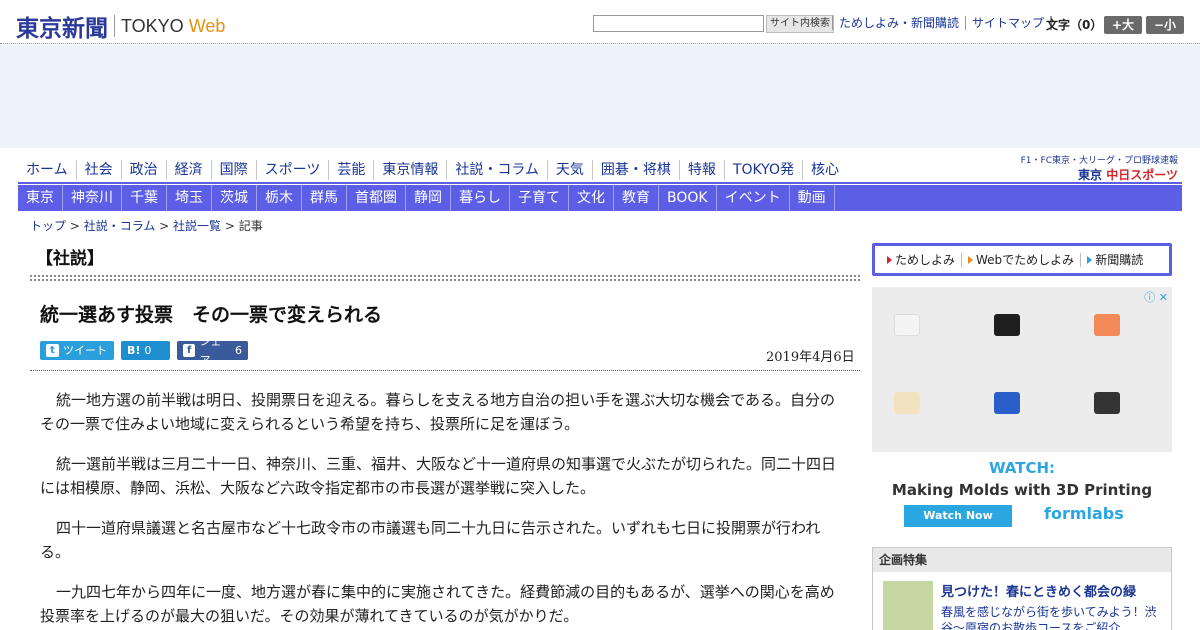 The width and height of the screenshot is (1200, 630). Describe the element at coordinates (197, 226) in the screenshot. I see `breadcrumb-list: 社説一覧` at that location.